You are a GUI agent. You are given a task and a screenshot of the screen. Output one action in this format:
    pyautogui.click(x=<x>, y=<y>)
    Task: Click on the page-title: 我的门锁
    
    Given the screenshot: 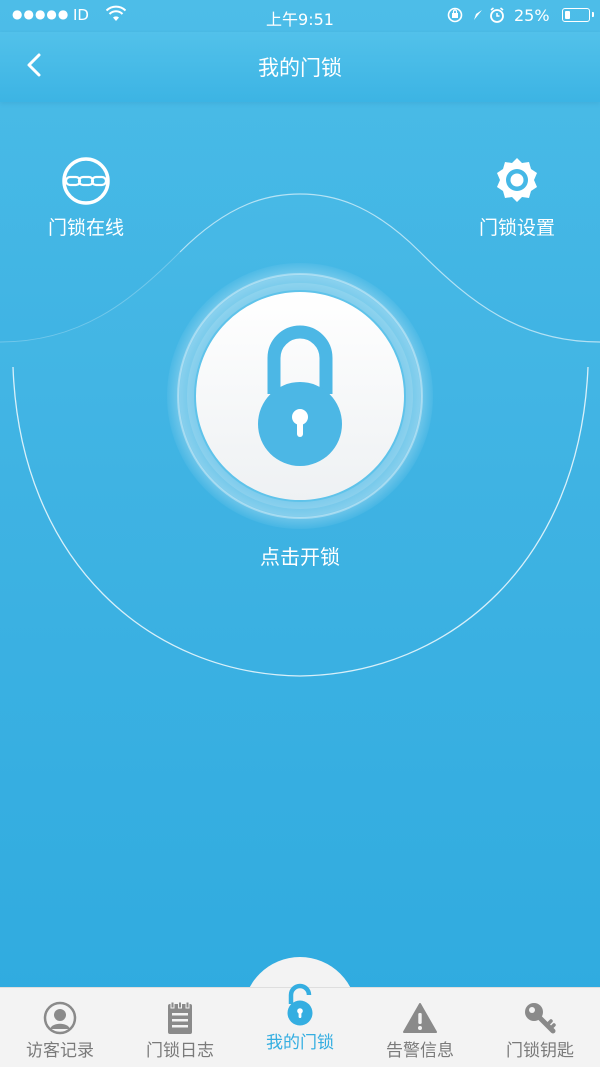 What is the action you would take?
    pyautogui.click(x=300, y=68)
    